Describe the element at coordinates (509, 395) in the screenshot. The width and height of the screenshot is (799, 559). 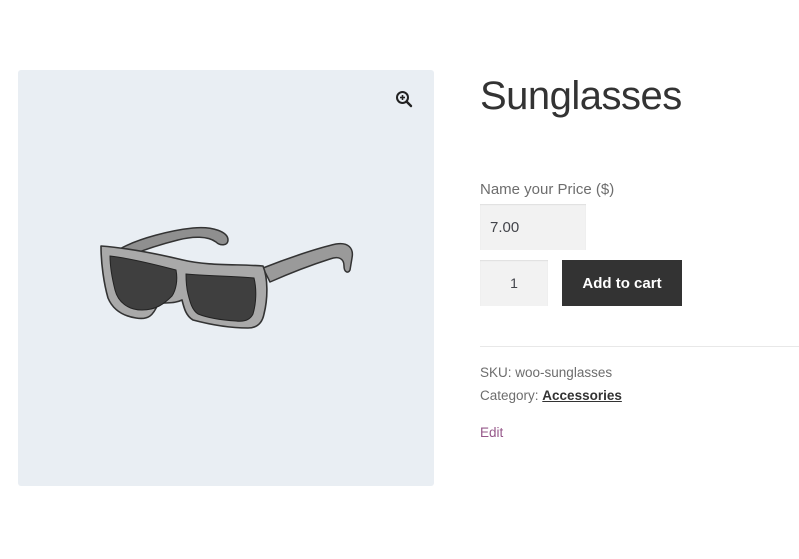
I see `category-label: Category:` at that location.